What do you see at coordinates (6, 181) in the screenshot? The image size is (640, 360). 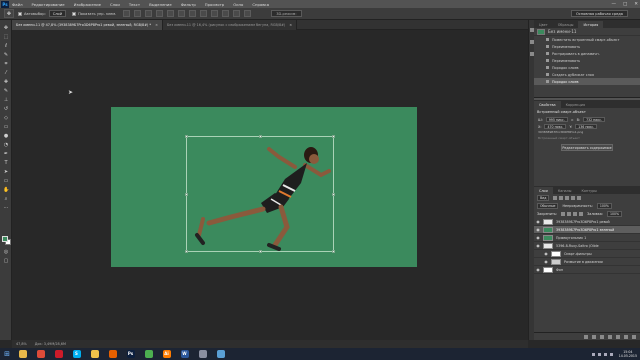 I see `shape-tool-icon: ▭` at bounding box center [6, 181].